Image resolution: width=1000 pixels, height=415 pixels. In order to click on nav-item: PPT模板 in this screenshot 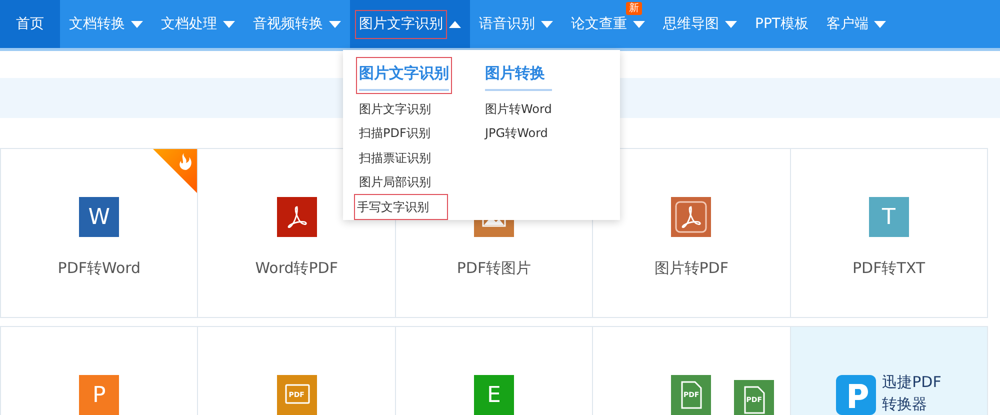, I will do `click(782, 24)`.